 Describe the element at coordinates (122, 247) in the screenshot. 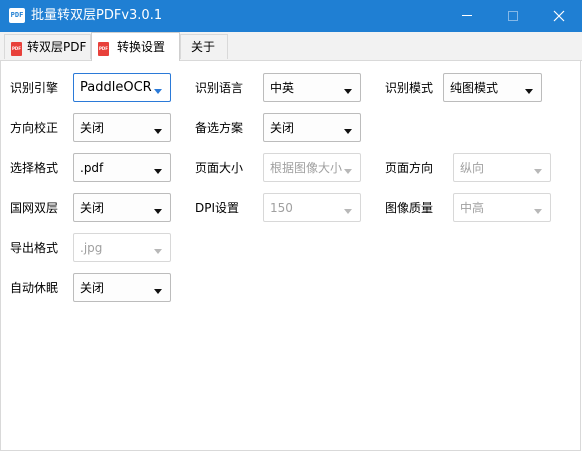

I see `export-format-select: .jpg` at that location.